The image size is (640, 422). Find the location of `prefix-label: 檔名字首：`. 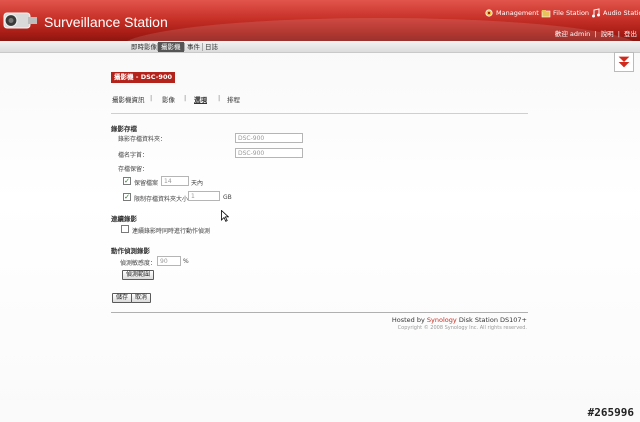

prefix-label: 檔名字首： is located at coordinates (133, 155).